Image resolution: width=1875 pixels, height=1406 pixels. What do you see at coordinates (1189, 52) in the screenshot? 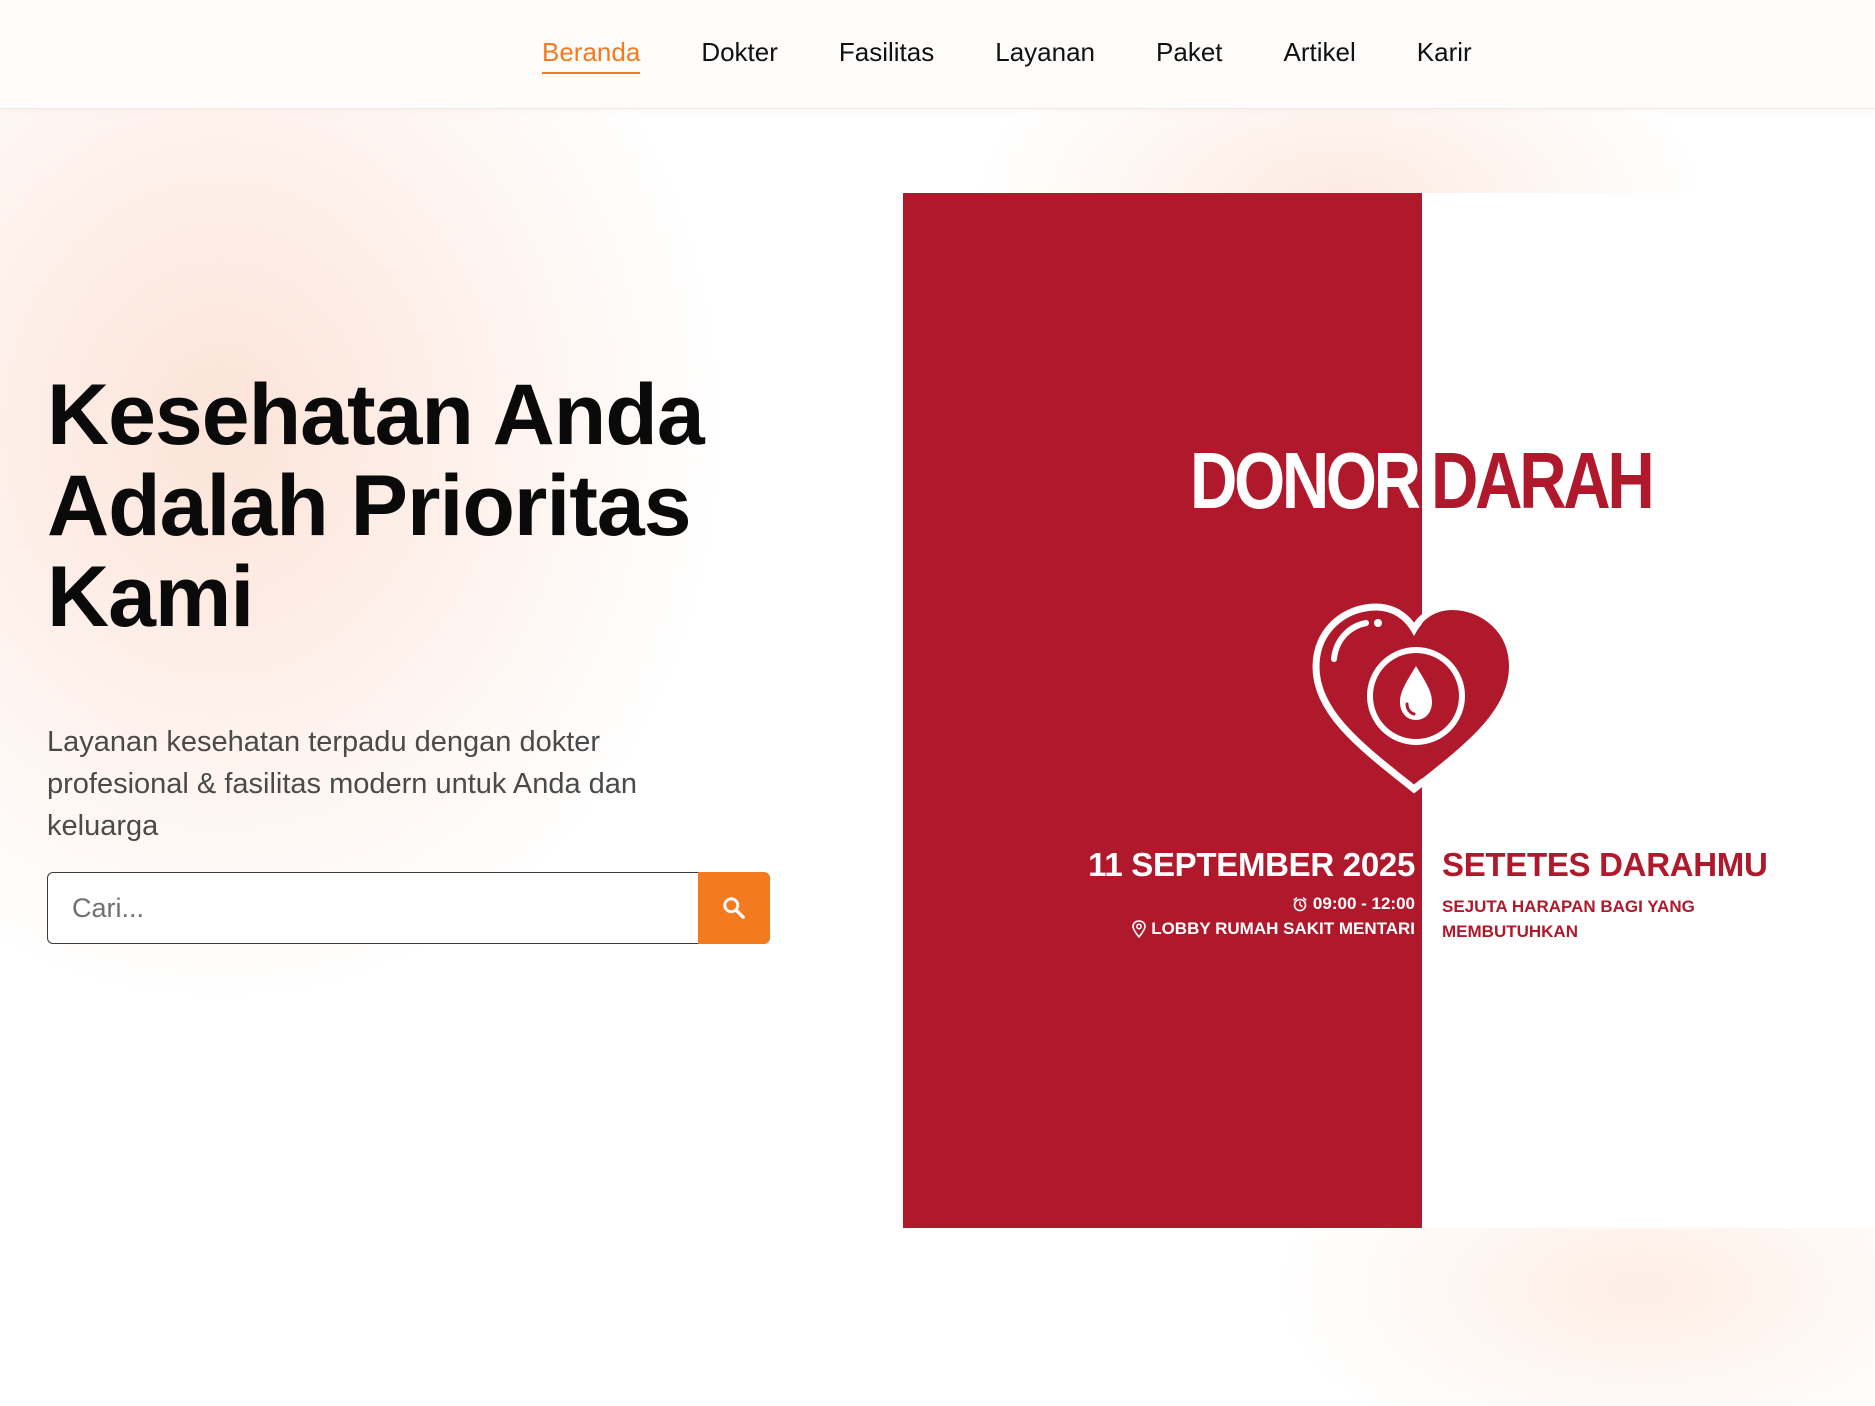
I see `nav-item-paket: Paket` at bounding box center [1189, 52].